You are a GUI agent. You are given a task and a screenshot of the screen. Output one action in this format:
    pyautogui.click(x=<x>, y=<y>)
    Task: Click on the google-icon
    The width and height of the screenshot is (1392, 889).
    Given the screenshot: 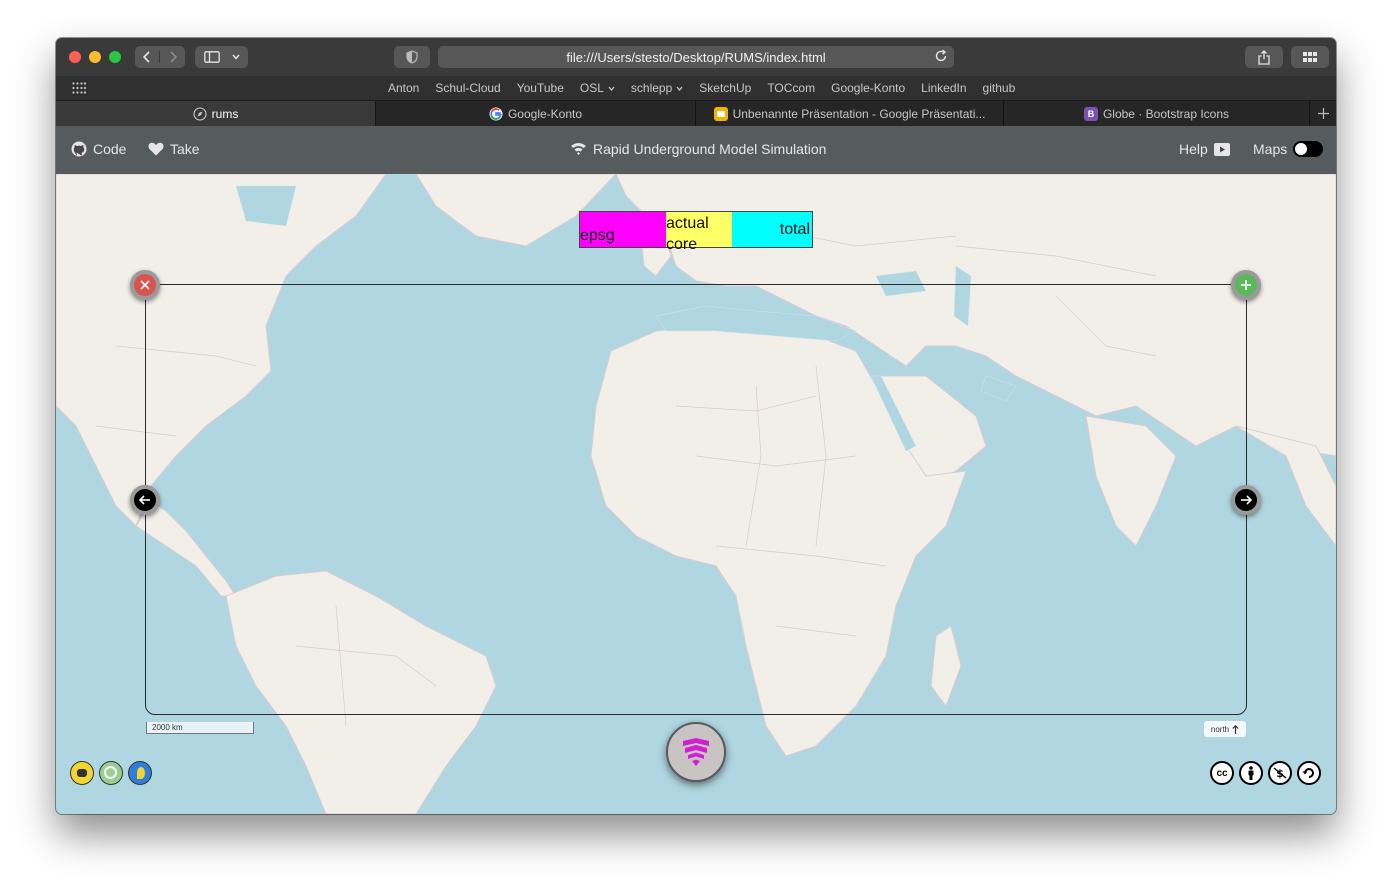 What is the action you would take?
    pyautogui.click(x=496, y=113)
    